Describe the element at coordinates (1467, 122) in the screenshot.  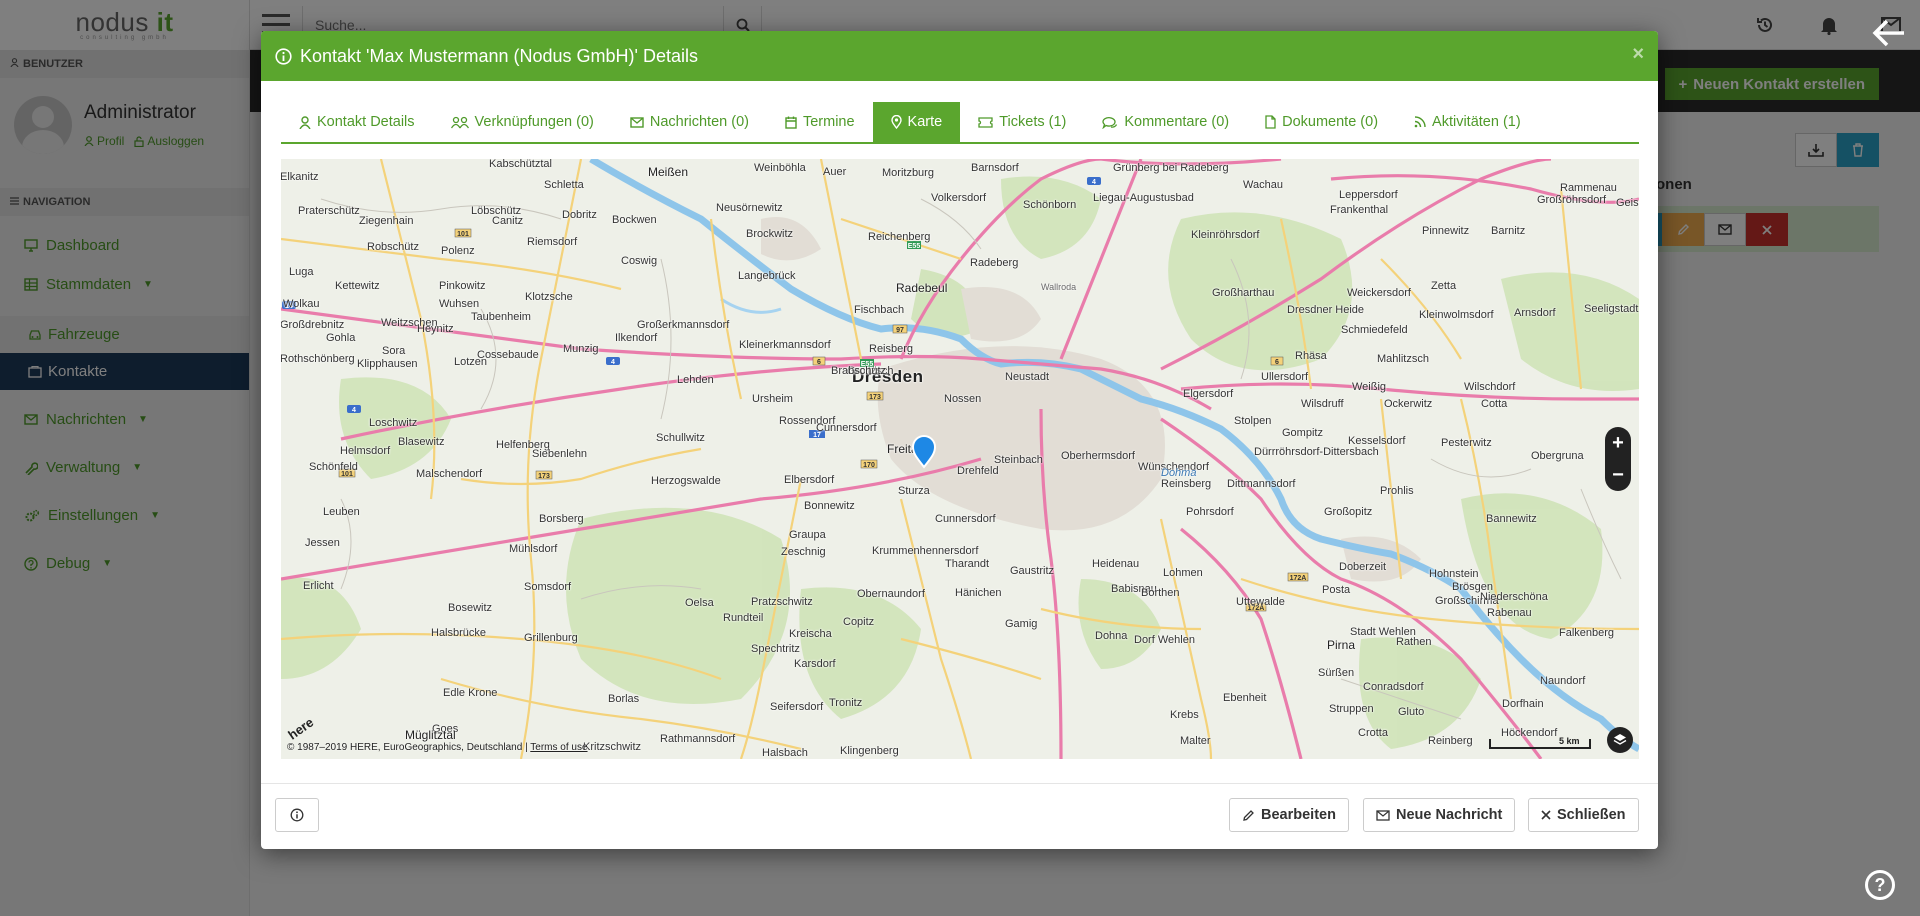
I see `tab-aktivitaeten: Aktivitäten (1)` at that location.